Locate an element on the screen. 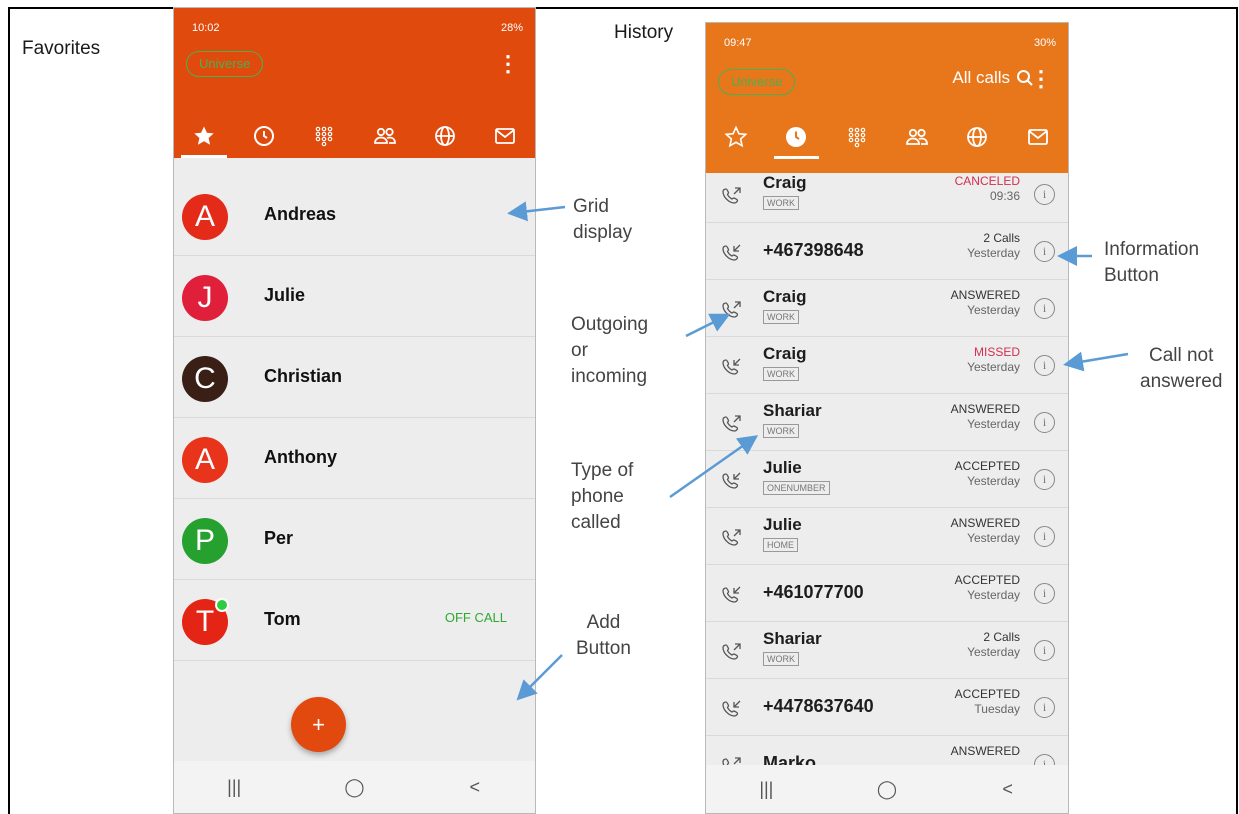  call-history-row: Craig WORK CANCELED 09:36 i is located at coordinates (887, 194).